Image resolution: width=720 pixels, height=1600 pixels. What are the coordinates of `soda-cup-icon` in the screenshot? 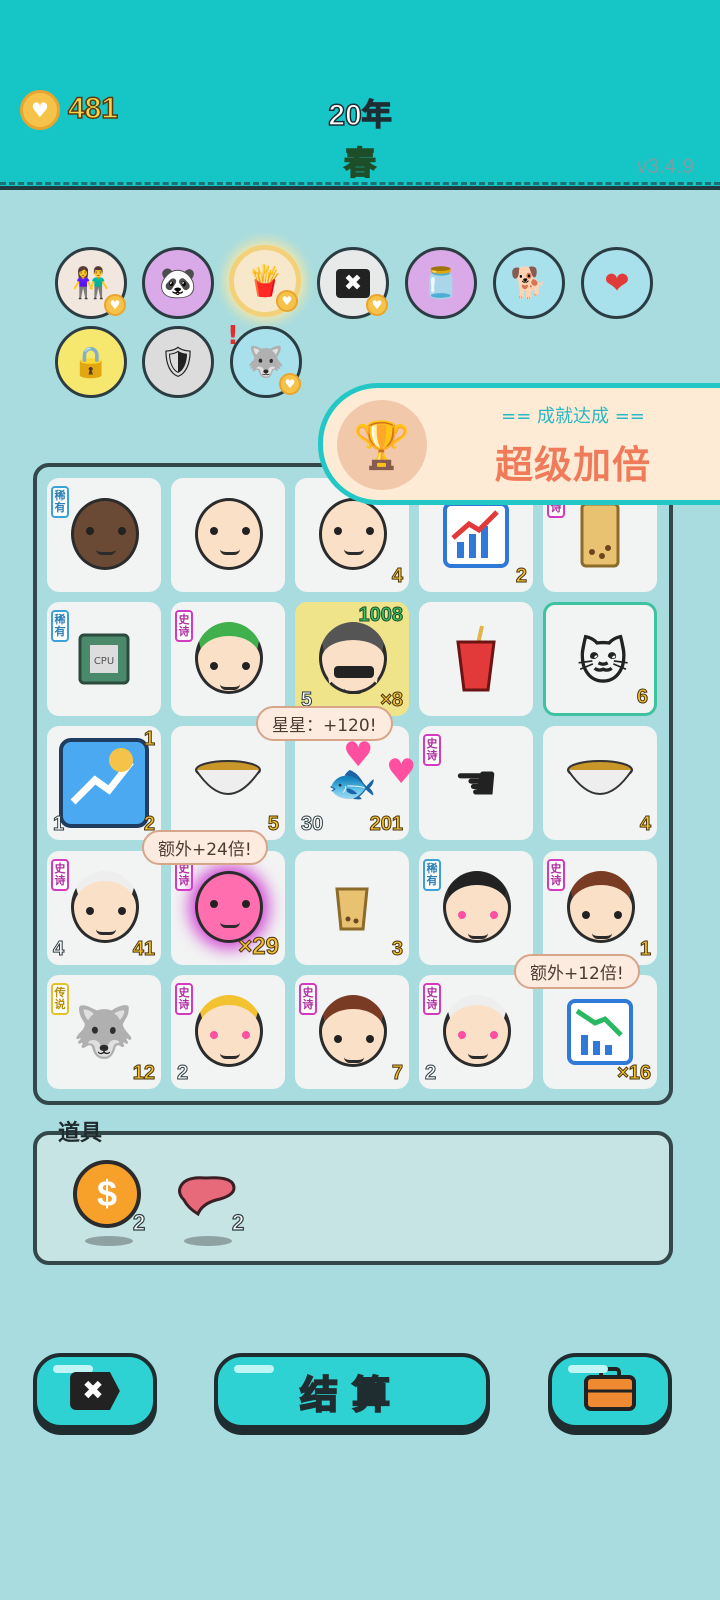 It's located at (476, 659).